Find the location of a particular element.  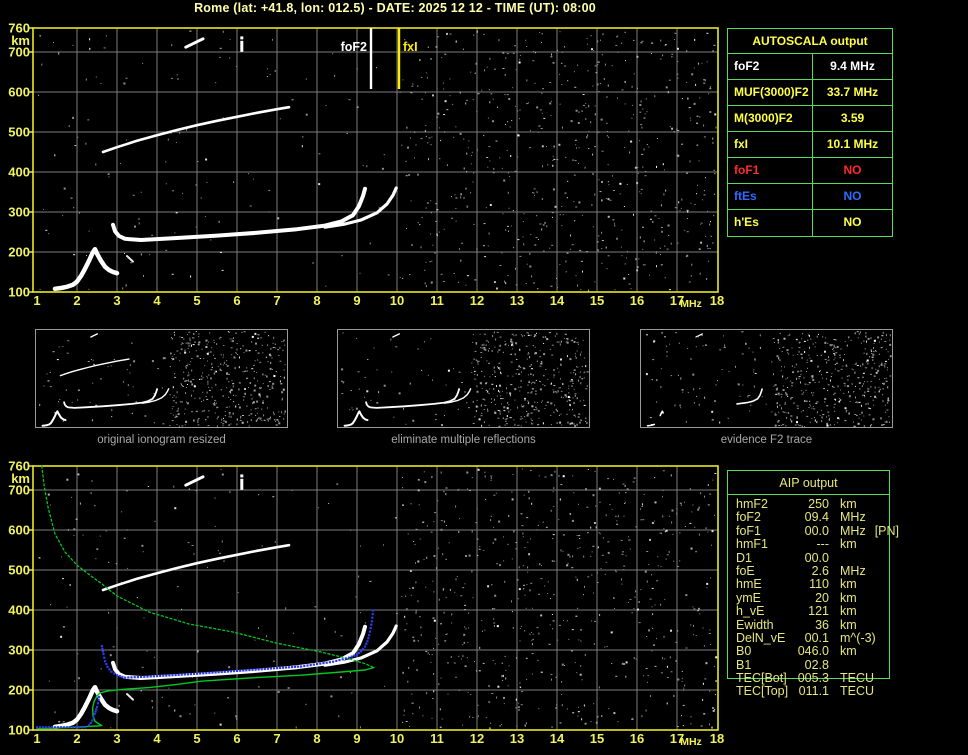

table-row: h'Es NO is located at coordinates (810, 223).